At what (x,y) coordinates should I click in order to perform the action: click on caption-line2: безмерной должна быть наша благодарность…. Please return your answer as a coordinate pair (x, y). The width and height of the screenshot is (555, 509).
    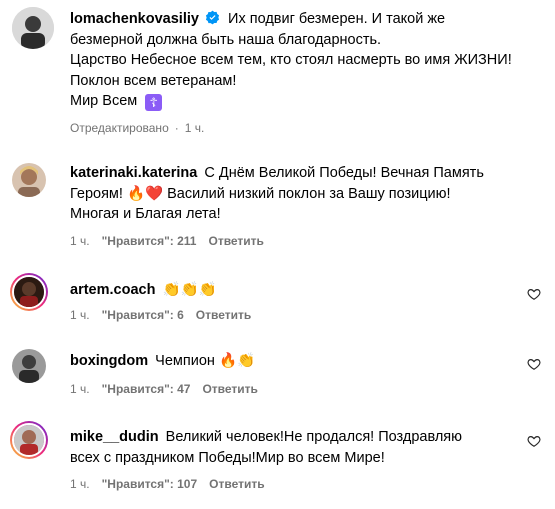
    Looking at the image, I should click on (226, 39).